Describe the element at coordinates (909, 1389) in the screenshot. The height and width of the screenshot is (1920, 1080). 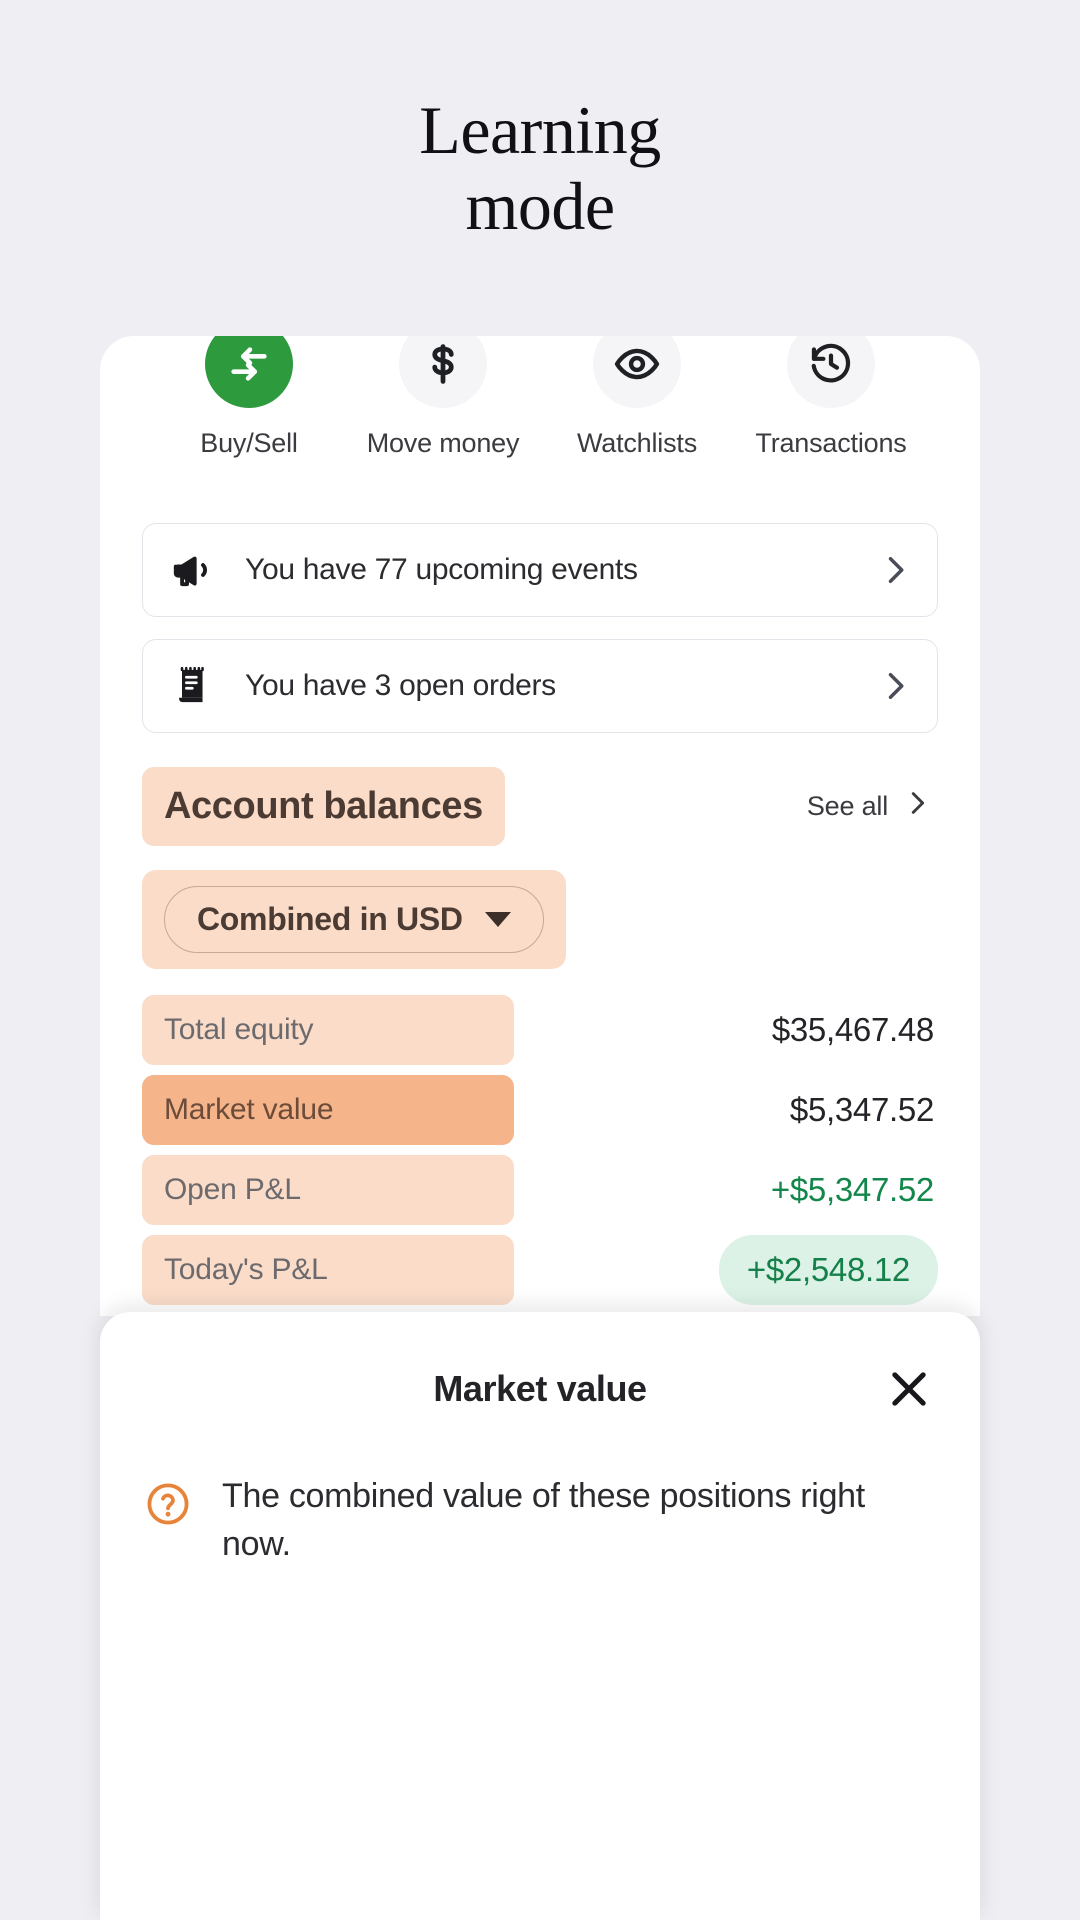
I see `close-icon` at that location.